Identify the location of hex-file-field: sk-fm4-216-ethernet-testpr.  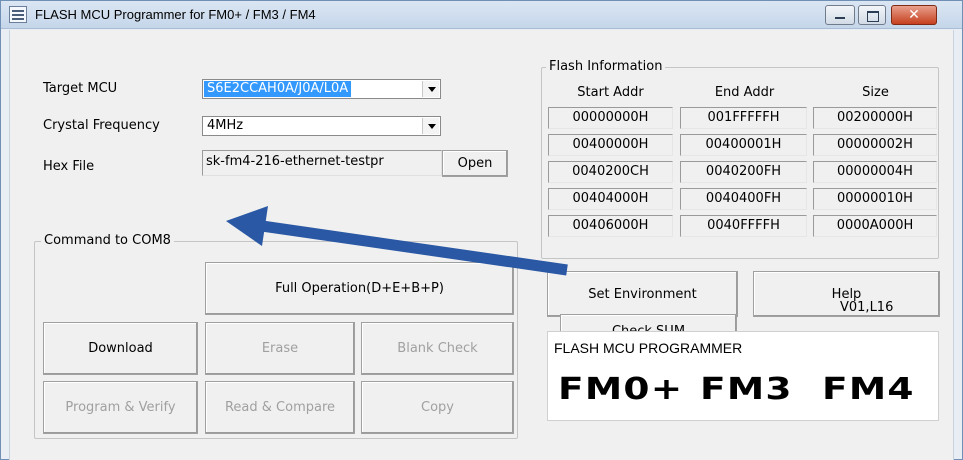
(322, 163).